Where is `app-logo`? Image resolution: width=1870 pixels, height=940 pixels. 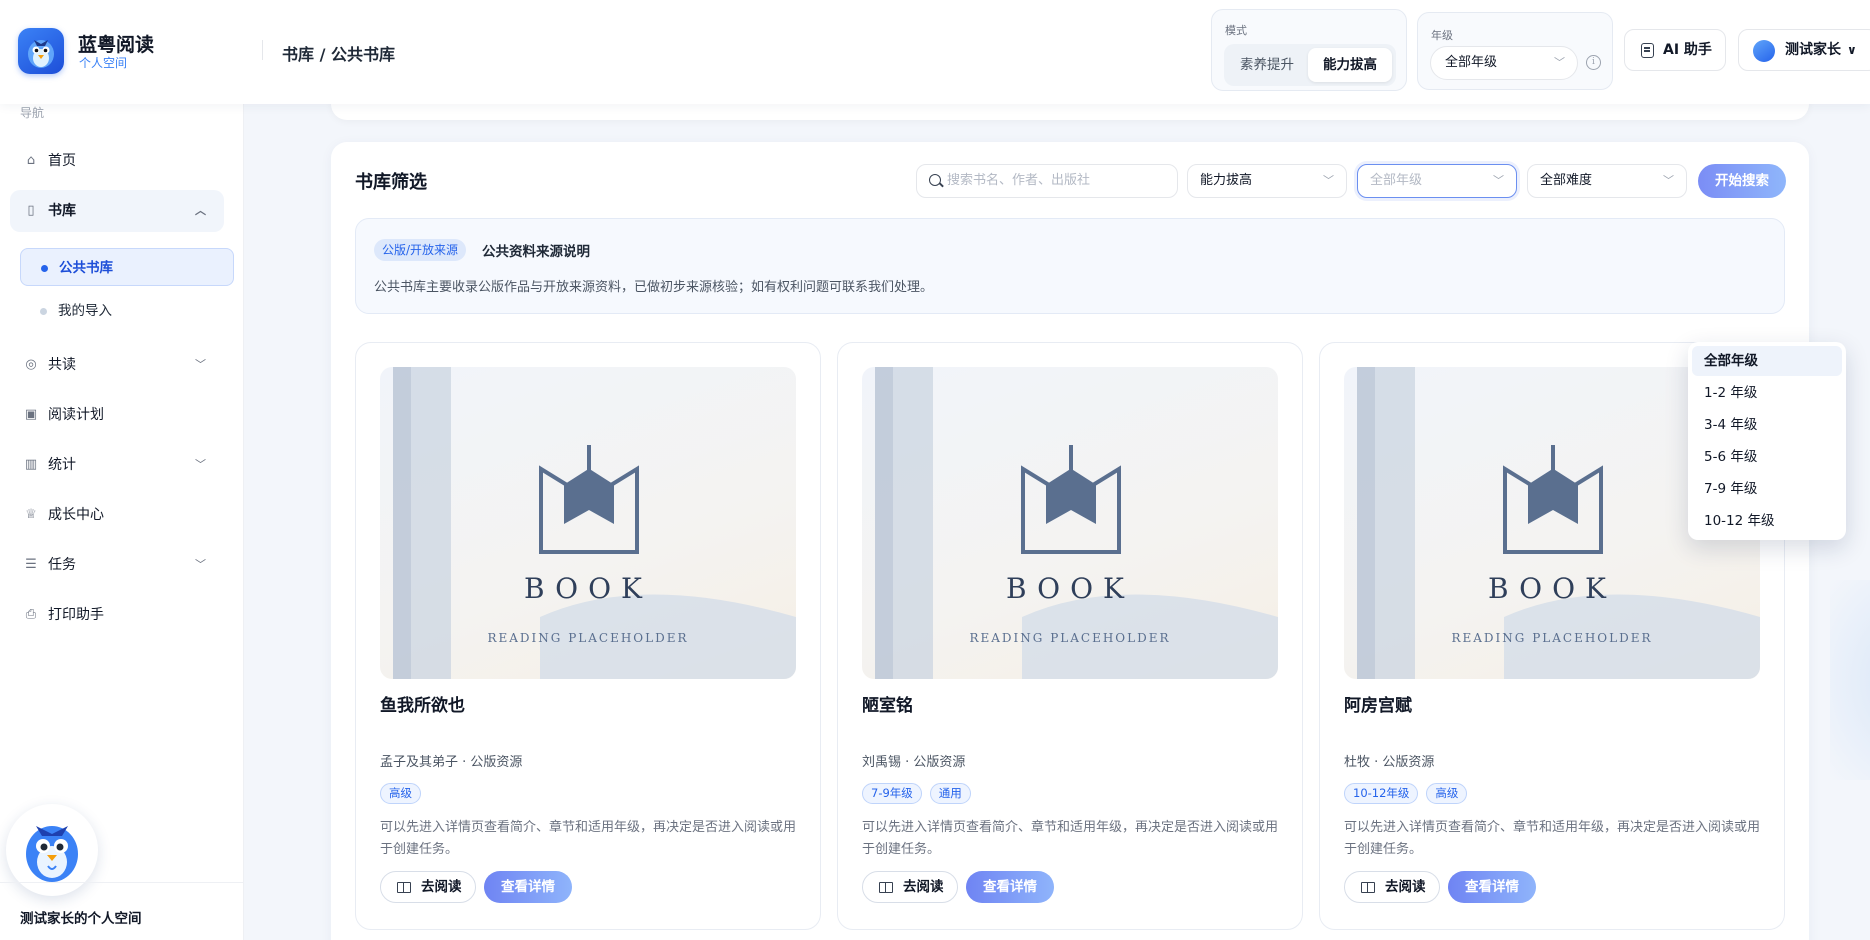 app-logo is located at coordinates (41, 51).